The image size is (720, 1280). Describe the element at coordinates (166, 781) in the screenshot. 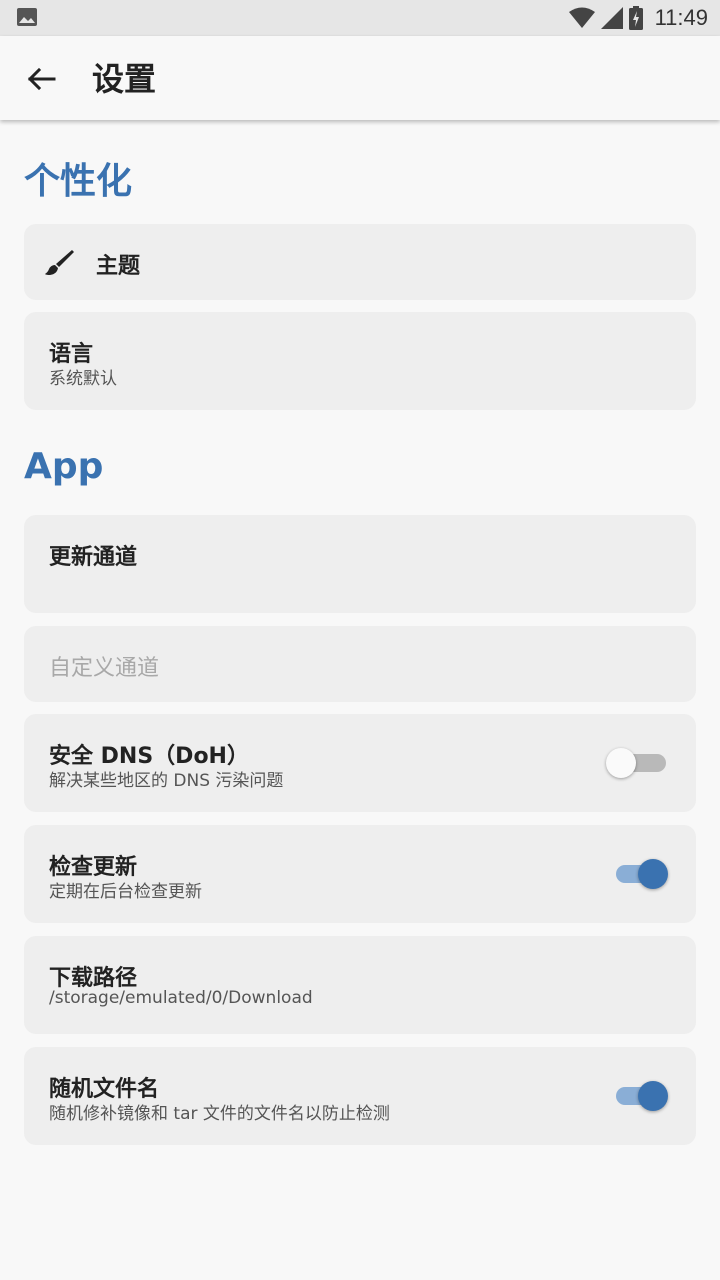

I see `secure-dns-subtitle: 解决某些地区的 DNS 污染问题` at that location.